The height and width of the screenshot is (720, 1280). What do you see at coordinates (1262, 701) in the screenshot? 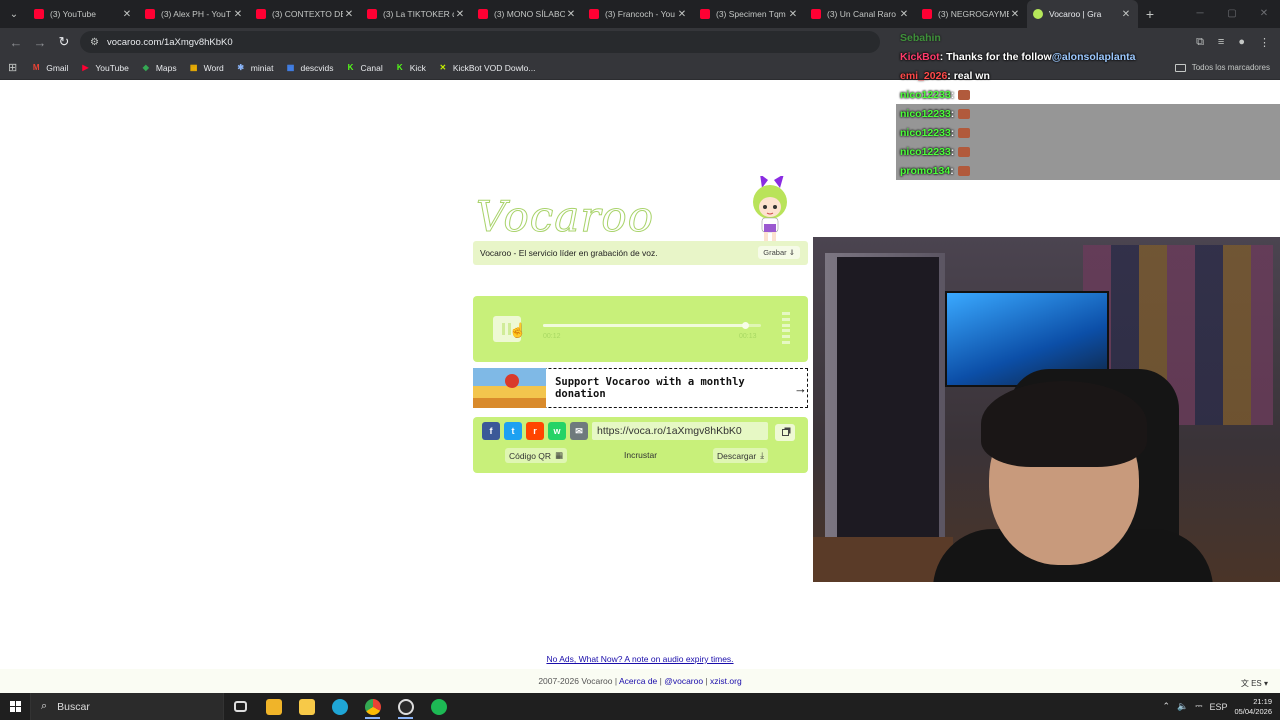
I see `clock-time: 21:19` at bounding box center [1262, 701].